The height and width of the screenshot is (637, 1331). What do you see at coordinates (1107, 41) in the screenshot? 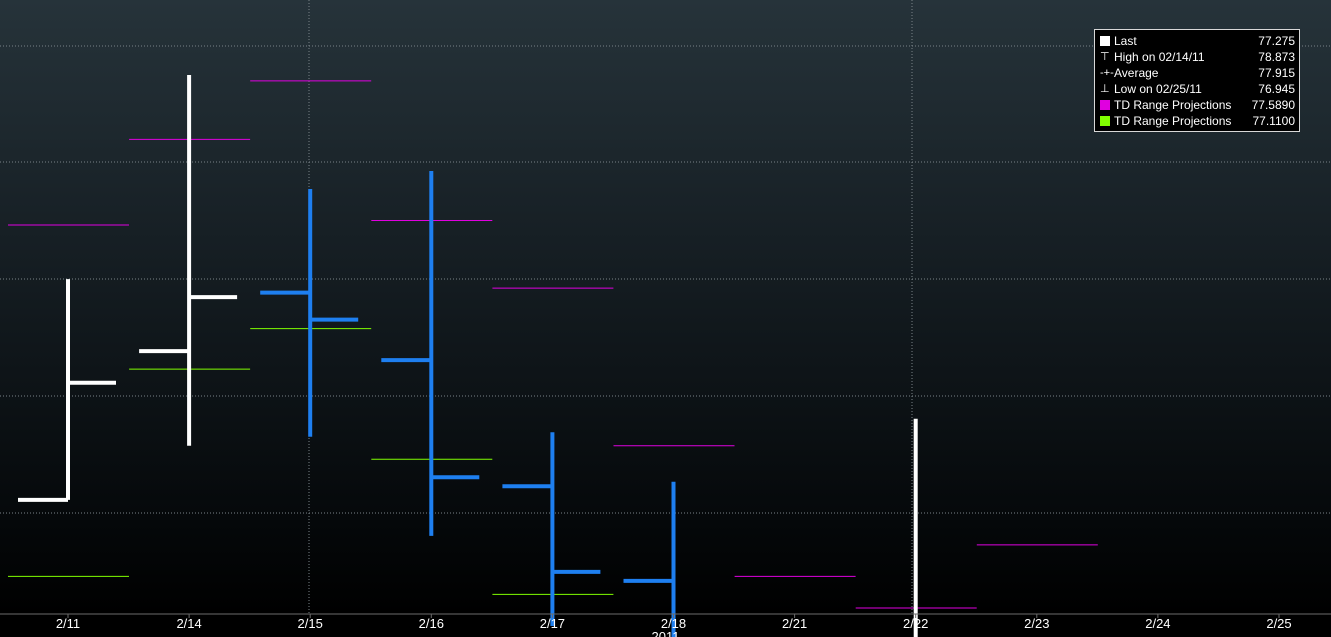
I see `legend-swatch-last` at bounding box center [1107, 41].